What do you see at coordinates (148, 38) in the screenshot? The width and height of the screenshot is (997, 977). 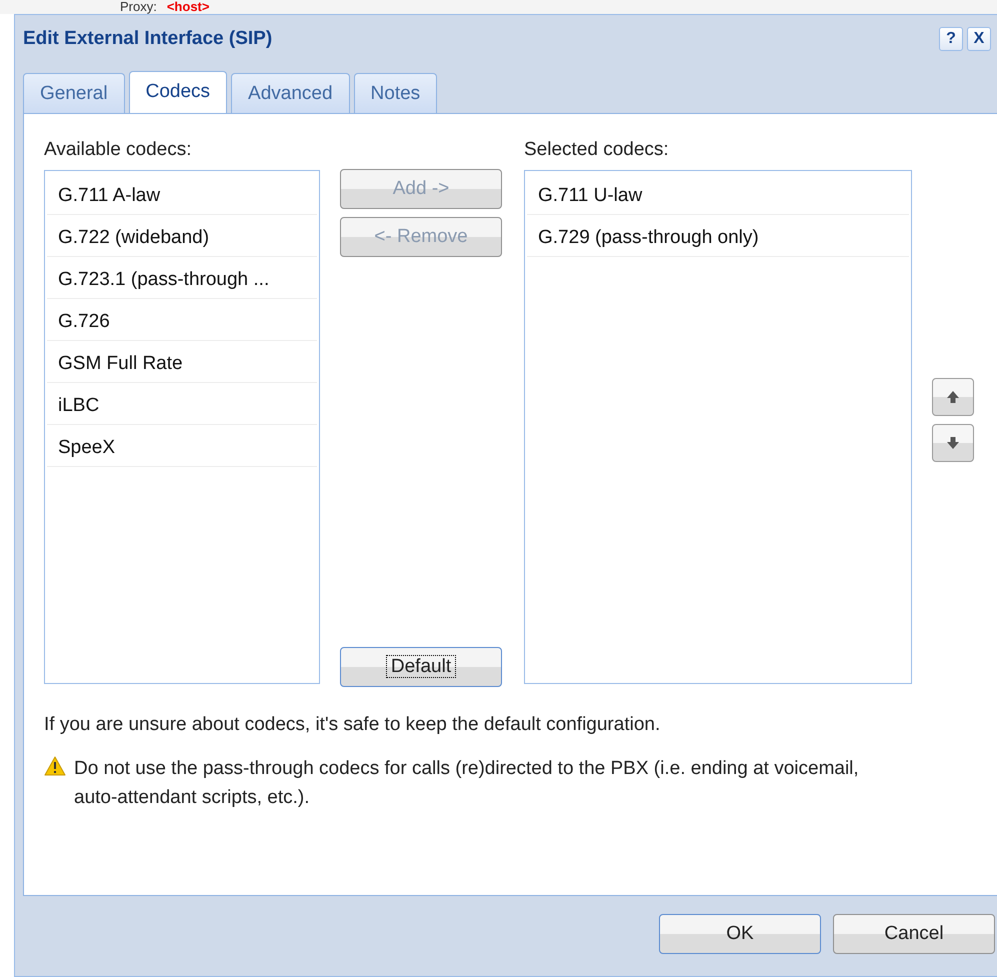 I see `window-title: Edit External Interface (SIP)` at bounding box center [148, 38].